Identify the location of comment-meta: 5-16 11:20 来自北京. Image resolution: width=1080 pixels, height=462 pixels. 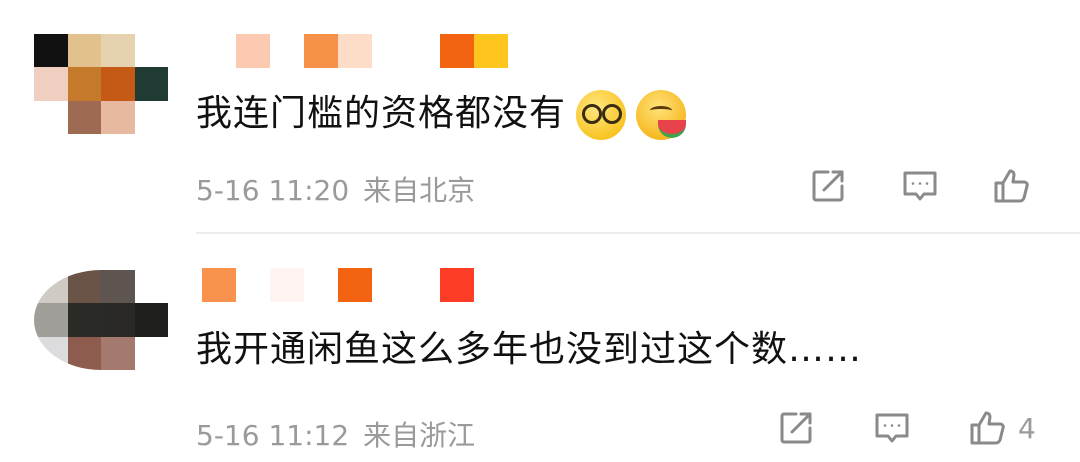
(335, 189).